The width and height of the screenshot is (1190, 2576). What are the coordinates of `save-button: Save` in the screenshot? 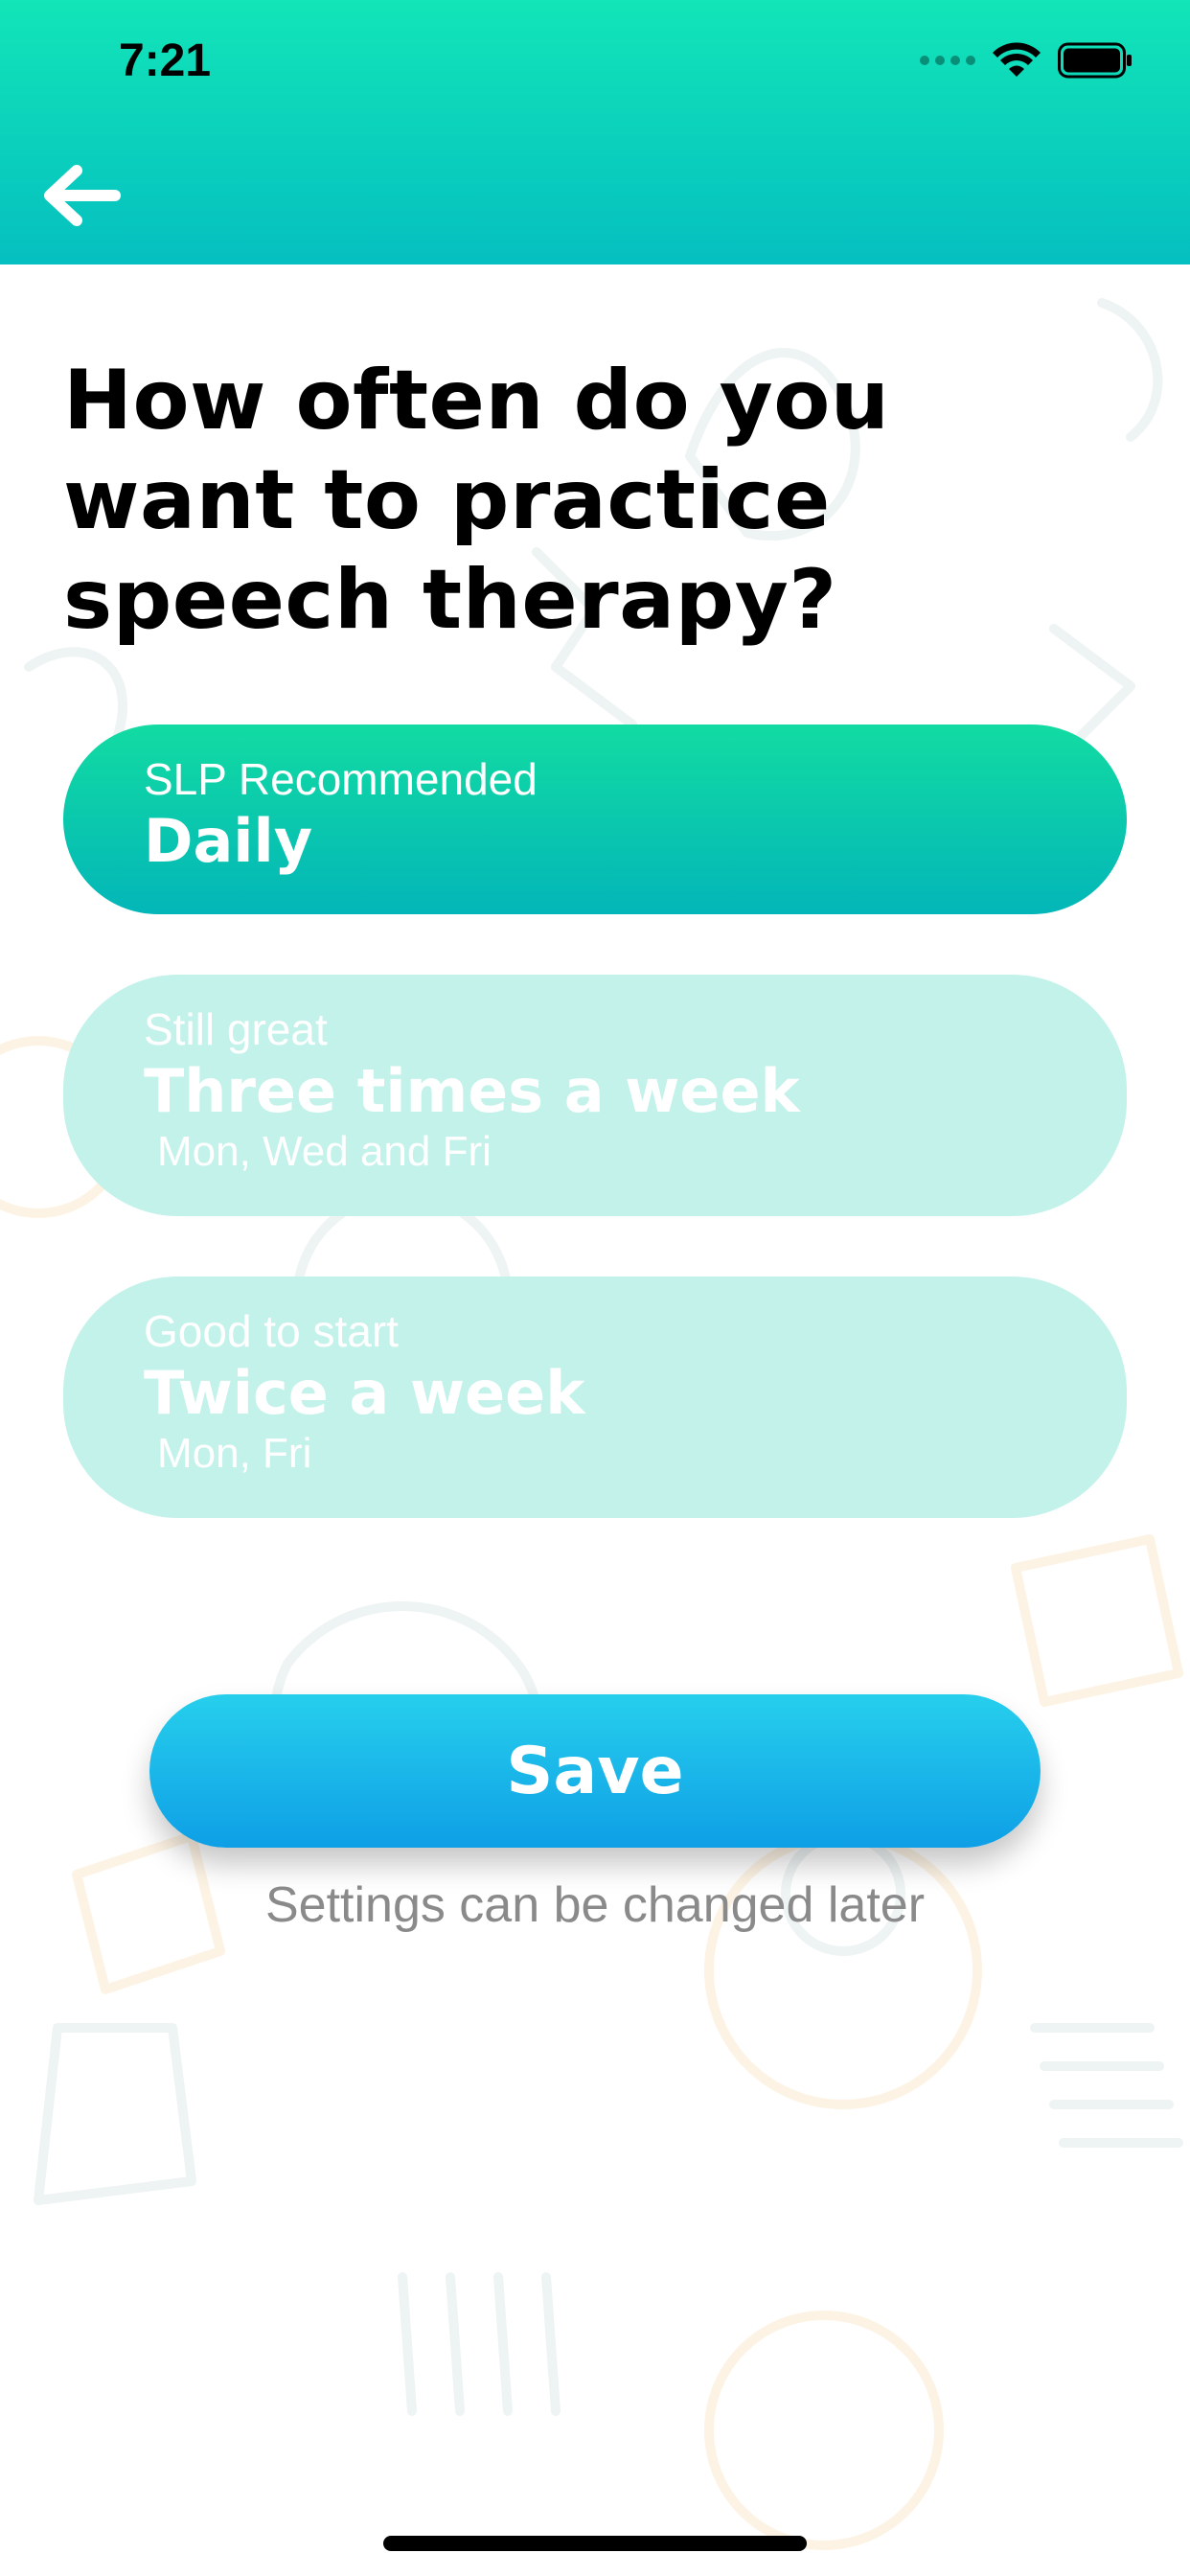 It's located at (595, 1771).